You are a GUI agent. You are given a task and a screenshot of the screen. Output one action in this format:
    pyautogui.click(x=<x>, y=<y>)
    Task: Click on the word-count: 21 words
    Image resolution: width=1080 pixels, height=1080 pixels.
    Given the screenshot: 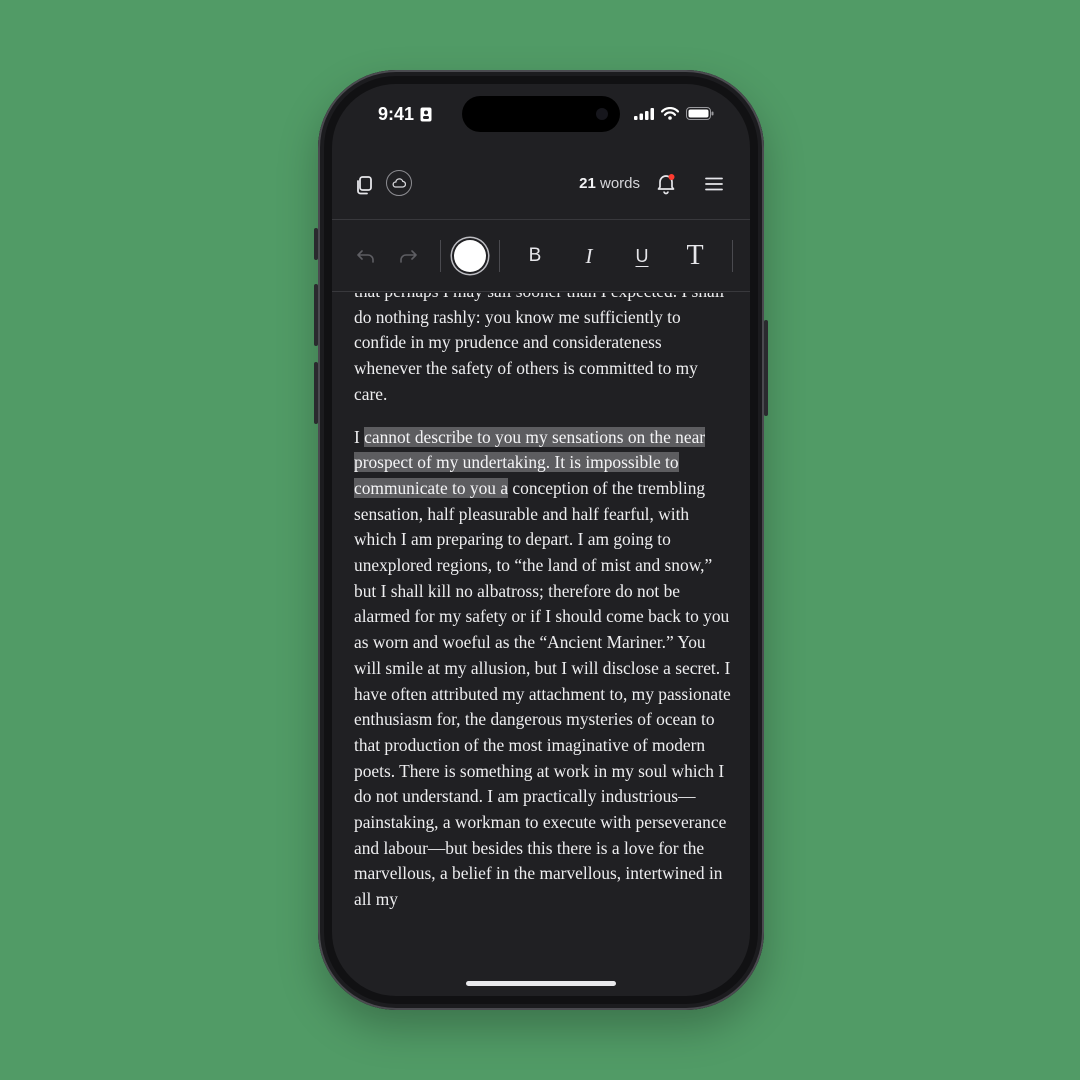 What is the action you would take?
    pyautogui.click(x=609, y=183)
    